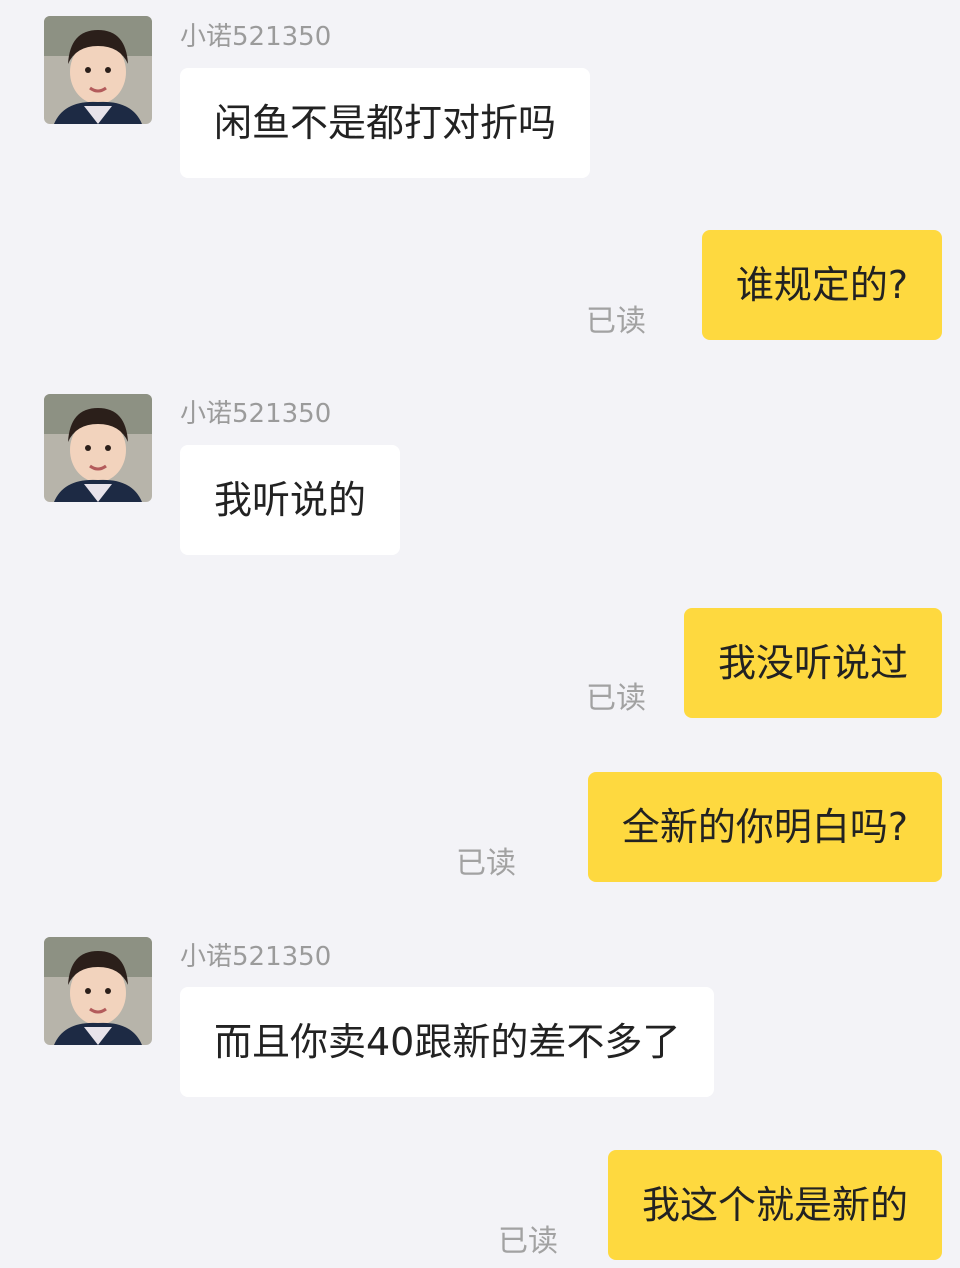  I want to click on message-bubble-outgoing: 谁规定的?, so click(821, 285).